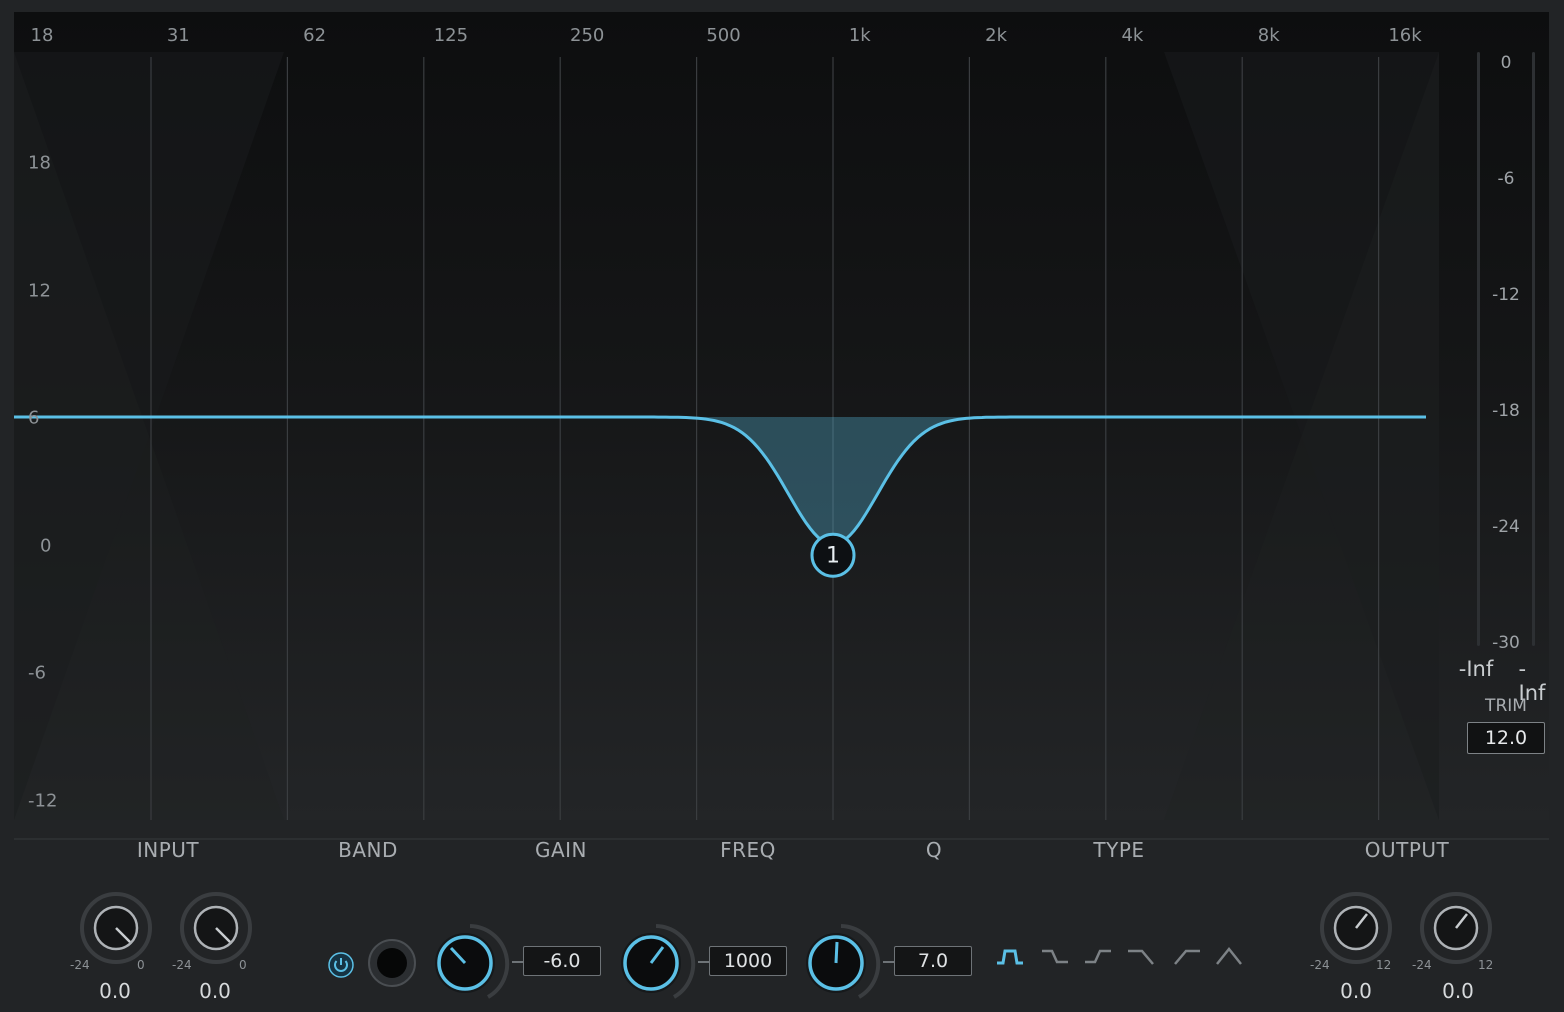 This screenshot has height=1012, width=1564. I want to click on freq-tick-label: 62, so click(315, 35).